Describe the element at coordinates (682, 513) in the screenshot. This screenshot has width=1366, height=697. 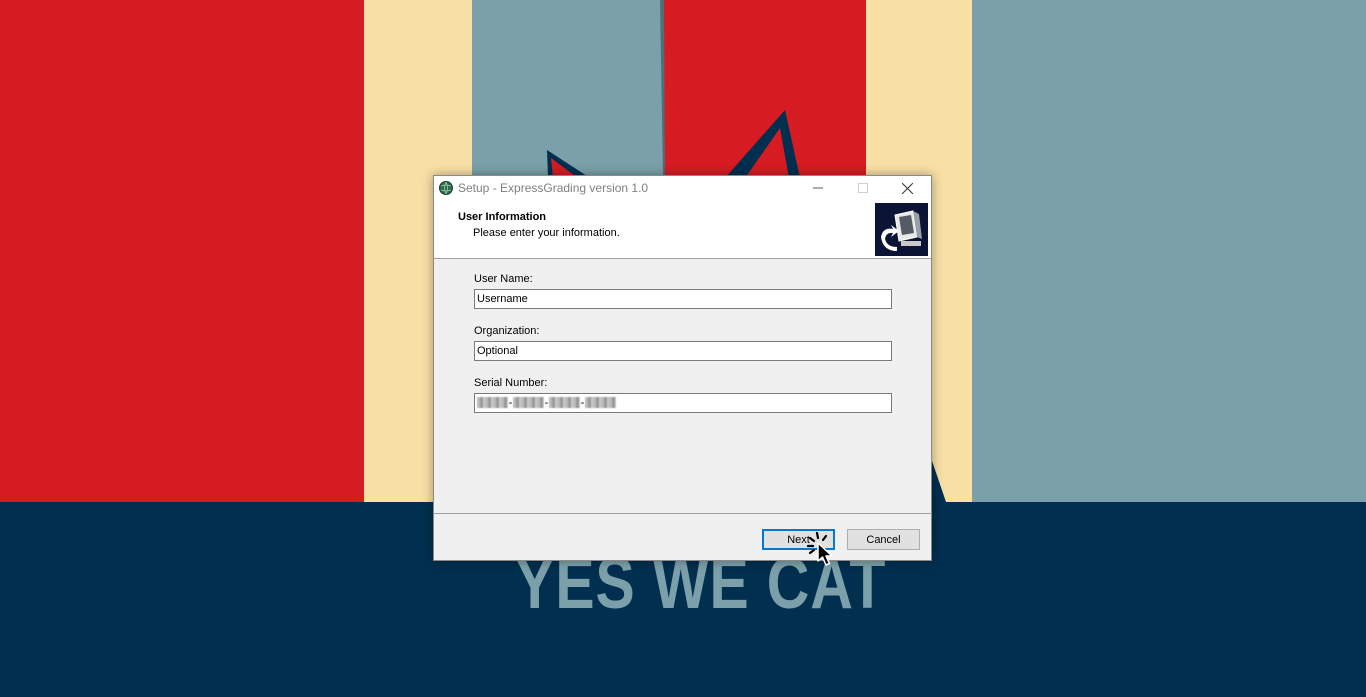
I see `footer-divider` at that location.